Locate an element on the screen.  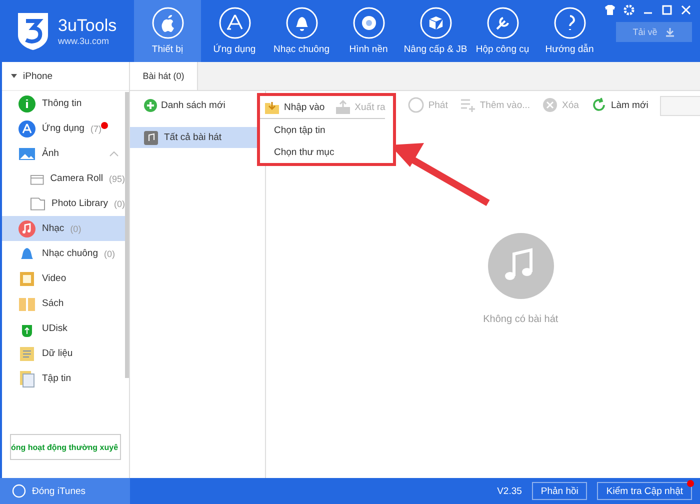
wrench-icon is located at coordinates (502, 23).